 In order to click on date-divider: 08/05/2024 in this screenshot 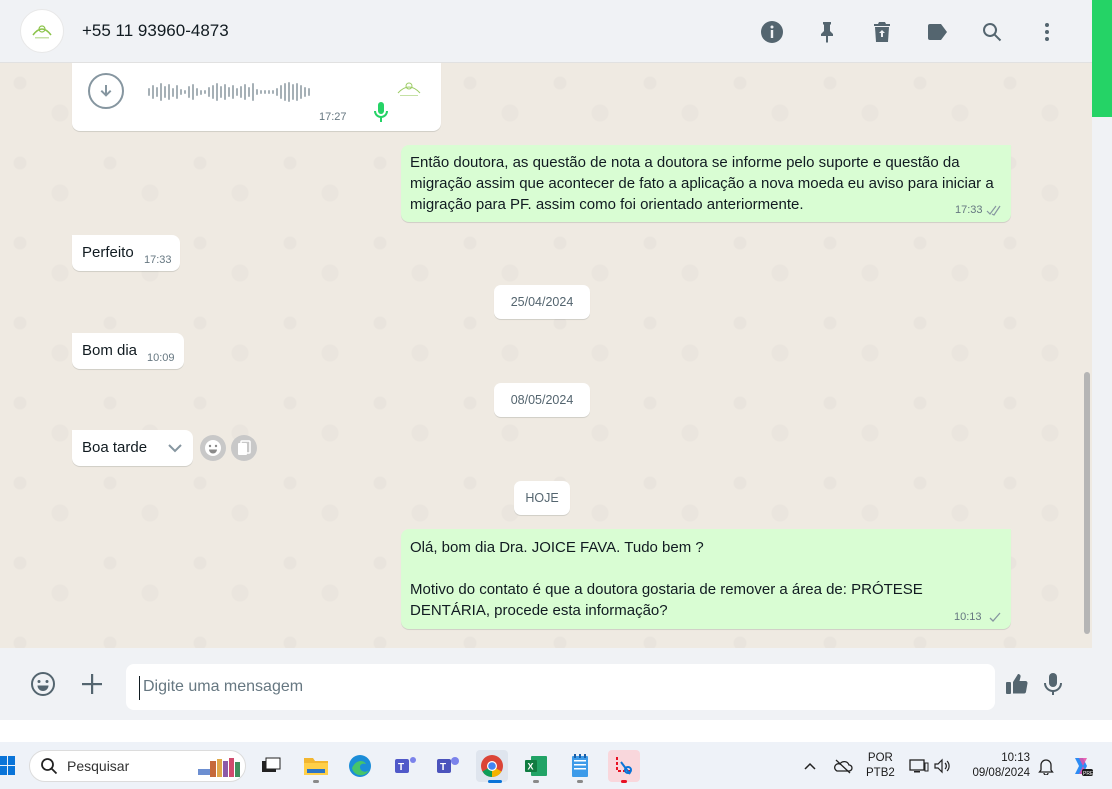, I will do `click(542, 400)`.